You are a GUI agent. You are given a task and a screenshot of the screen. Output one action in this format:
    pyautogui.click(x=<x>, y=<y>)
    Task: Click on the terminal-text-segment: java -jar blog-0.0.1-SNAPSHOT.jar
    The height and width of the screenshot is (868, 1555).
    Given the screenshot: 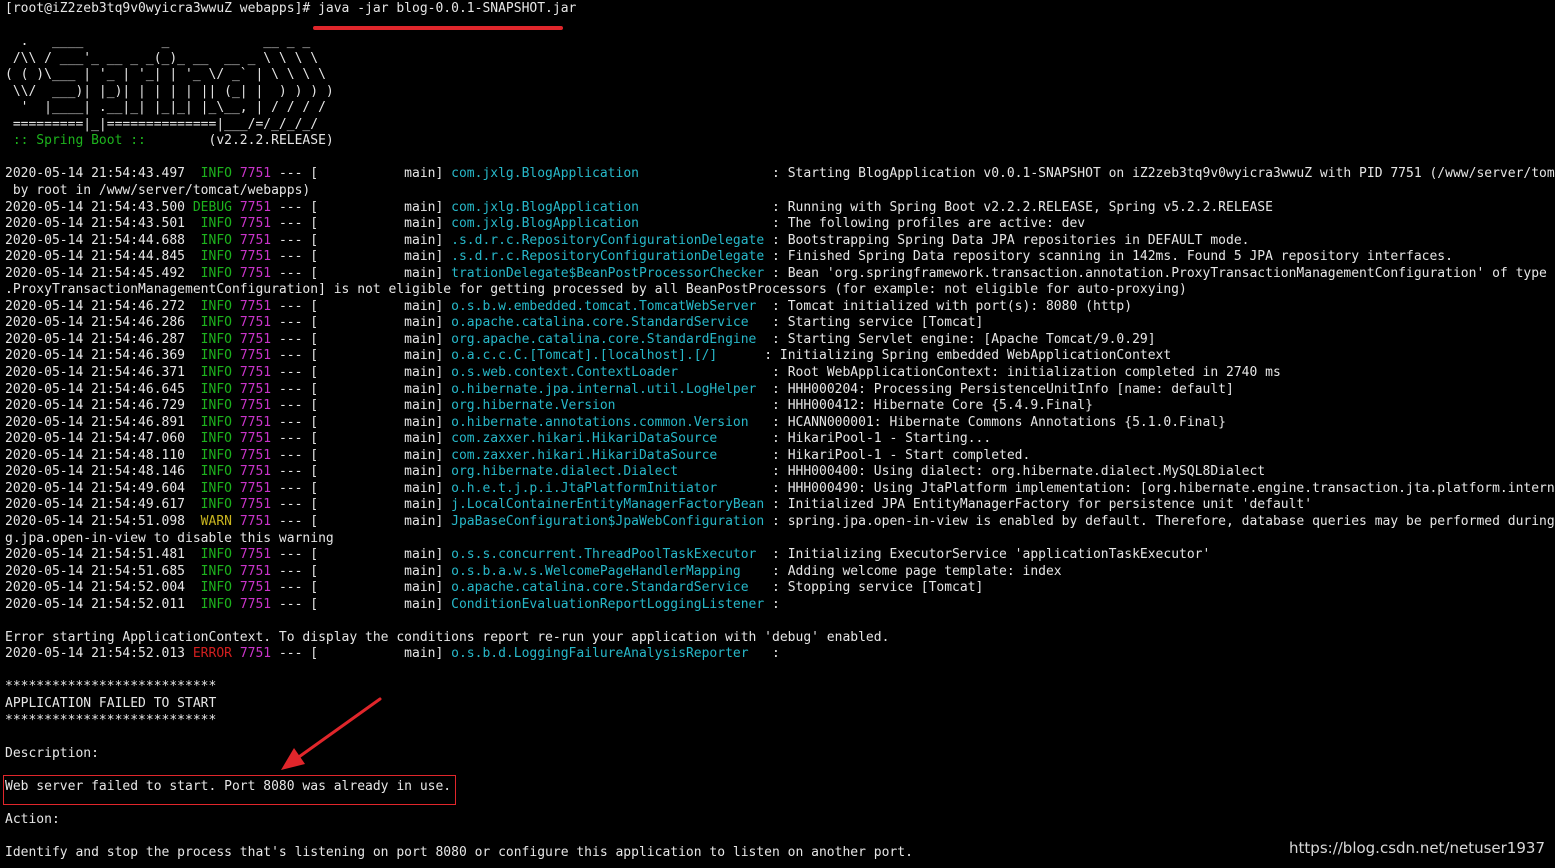 What is the action you would take?
    pyautogui.click(x=447, y=8)
    